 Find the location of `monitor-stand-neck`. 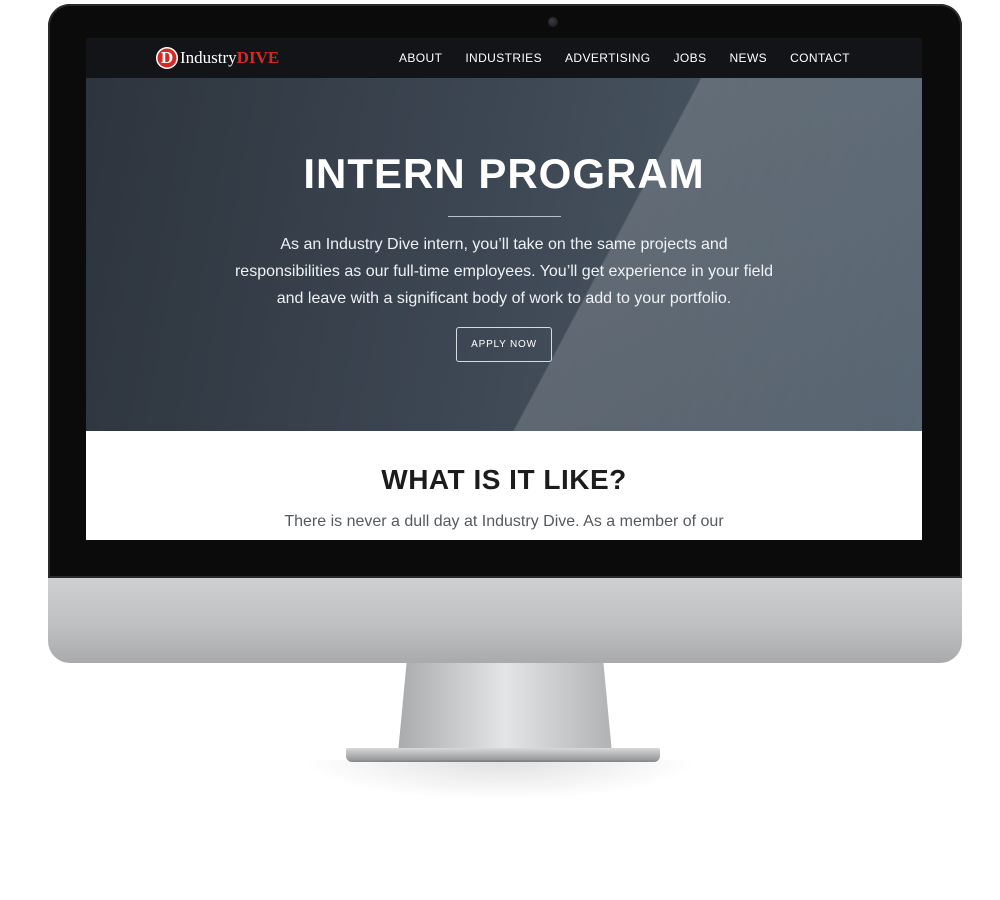

monitor-stand-neck is located at coordinates (505, 708).